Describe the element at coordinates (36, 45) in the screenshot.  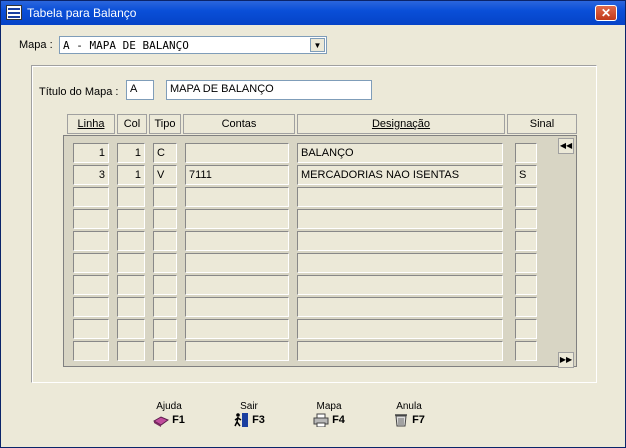
I see `mapa-label: Mapa :` at that location.